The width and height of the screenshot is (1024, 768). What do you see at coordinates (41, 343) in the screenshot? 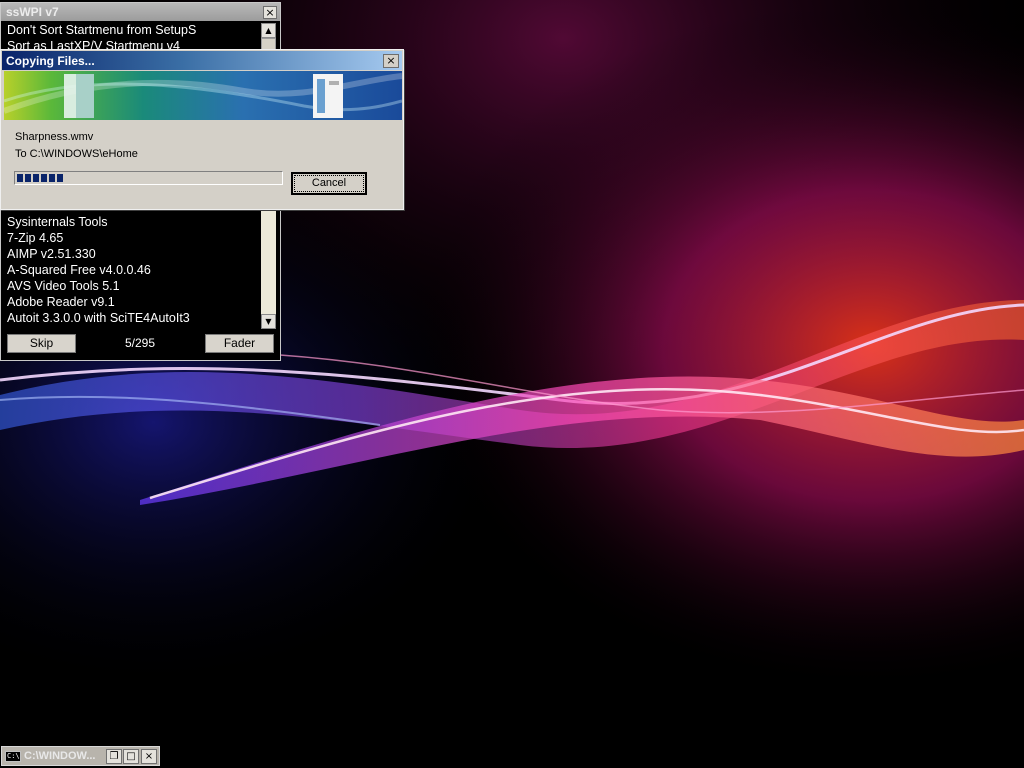
I see `skip-button: Skip` at bounding box center [41, 343].